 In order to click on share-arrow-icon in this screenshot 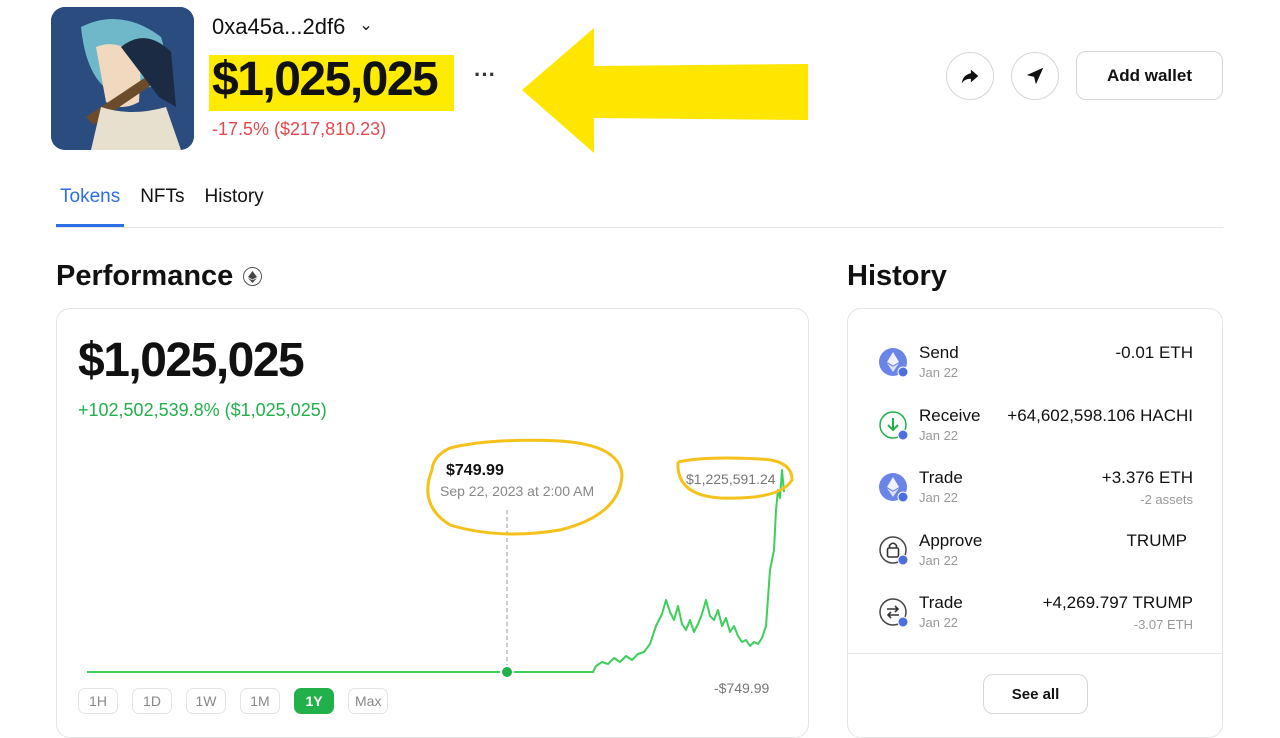, I will do `click(970, 76)`.